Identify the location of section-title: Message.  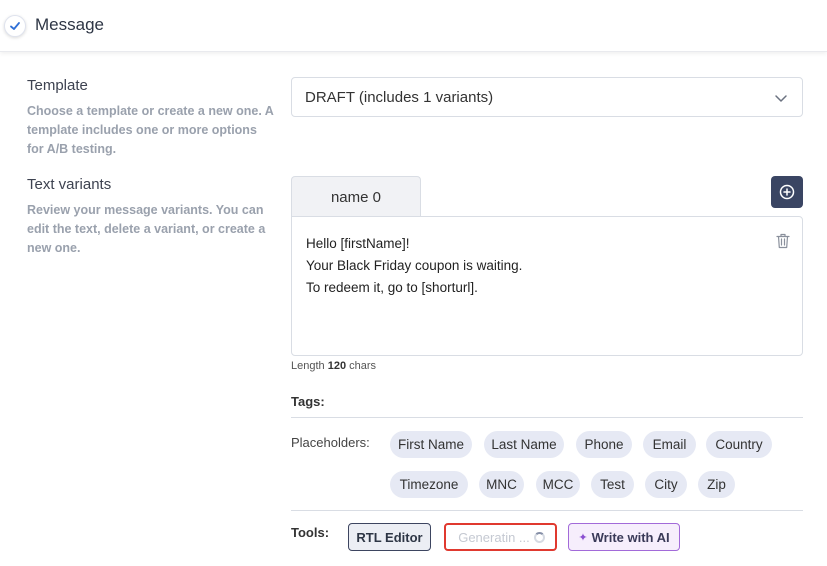
(69, 24).